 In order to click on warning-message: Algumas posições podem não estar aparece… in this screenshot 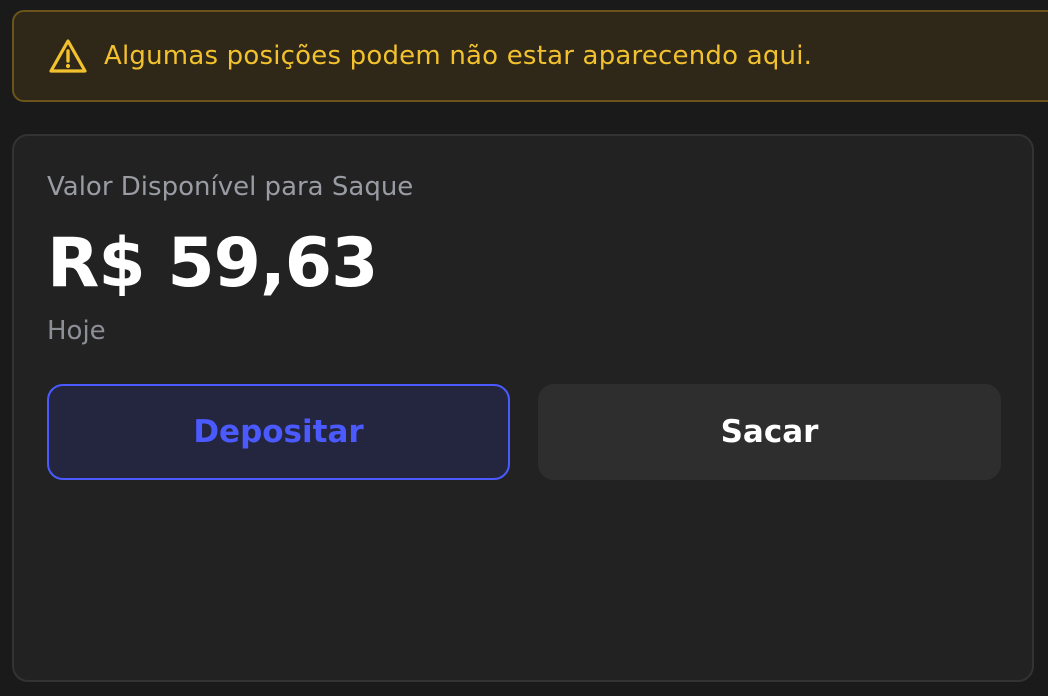, I will do `click(458, 56)`.